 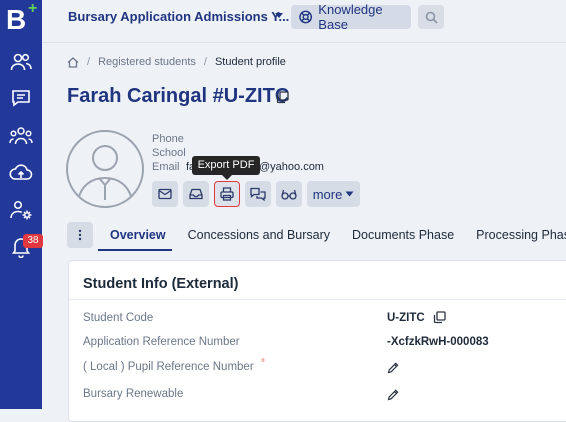 I want to click on chevron-down-icon, so click(x=279, y=16).